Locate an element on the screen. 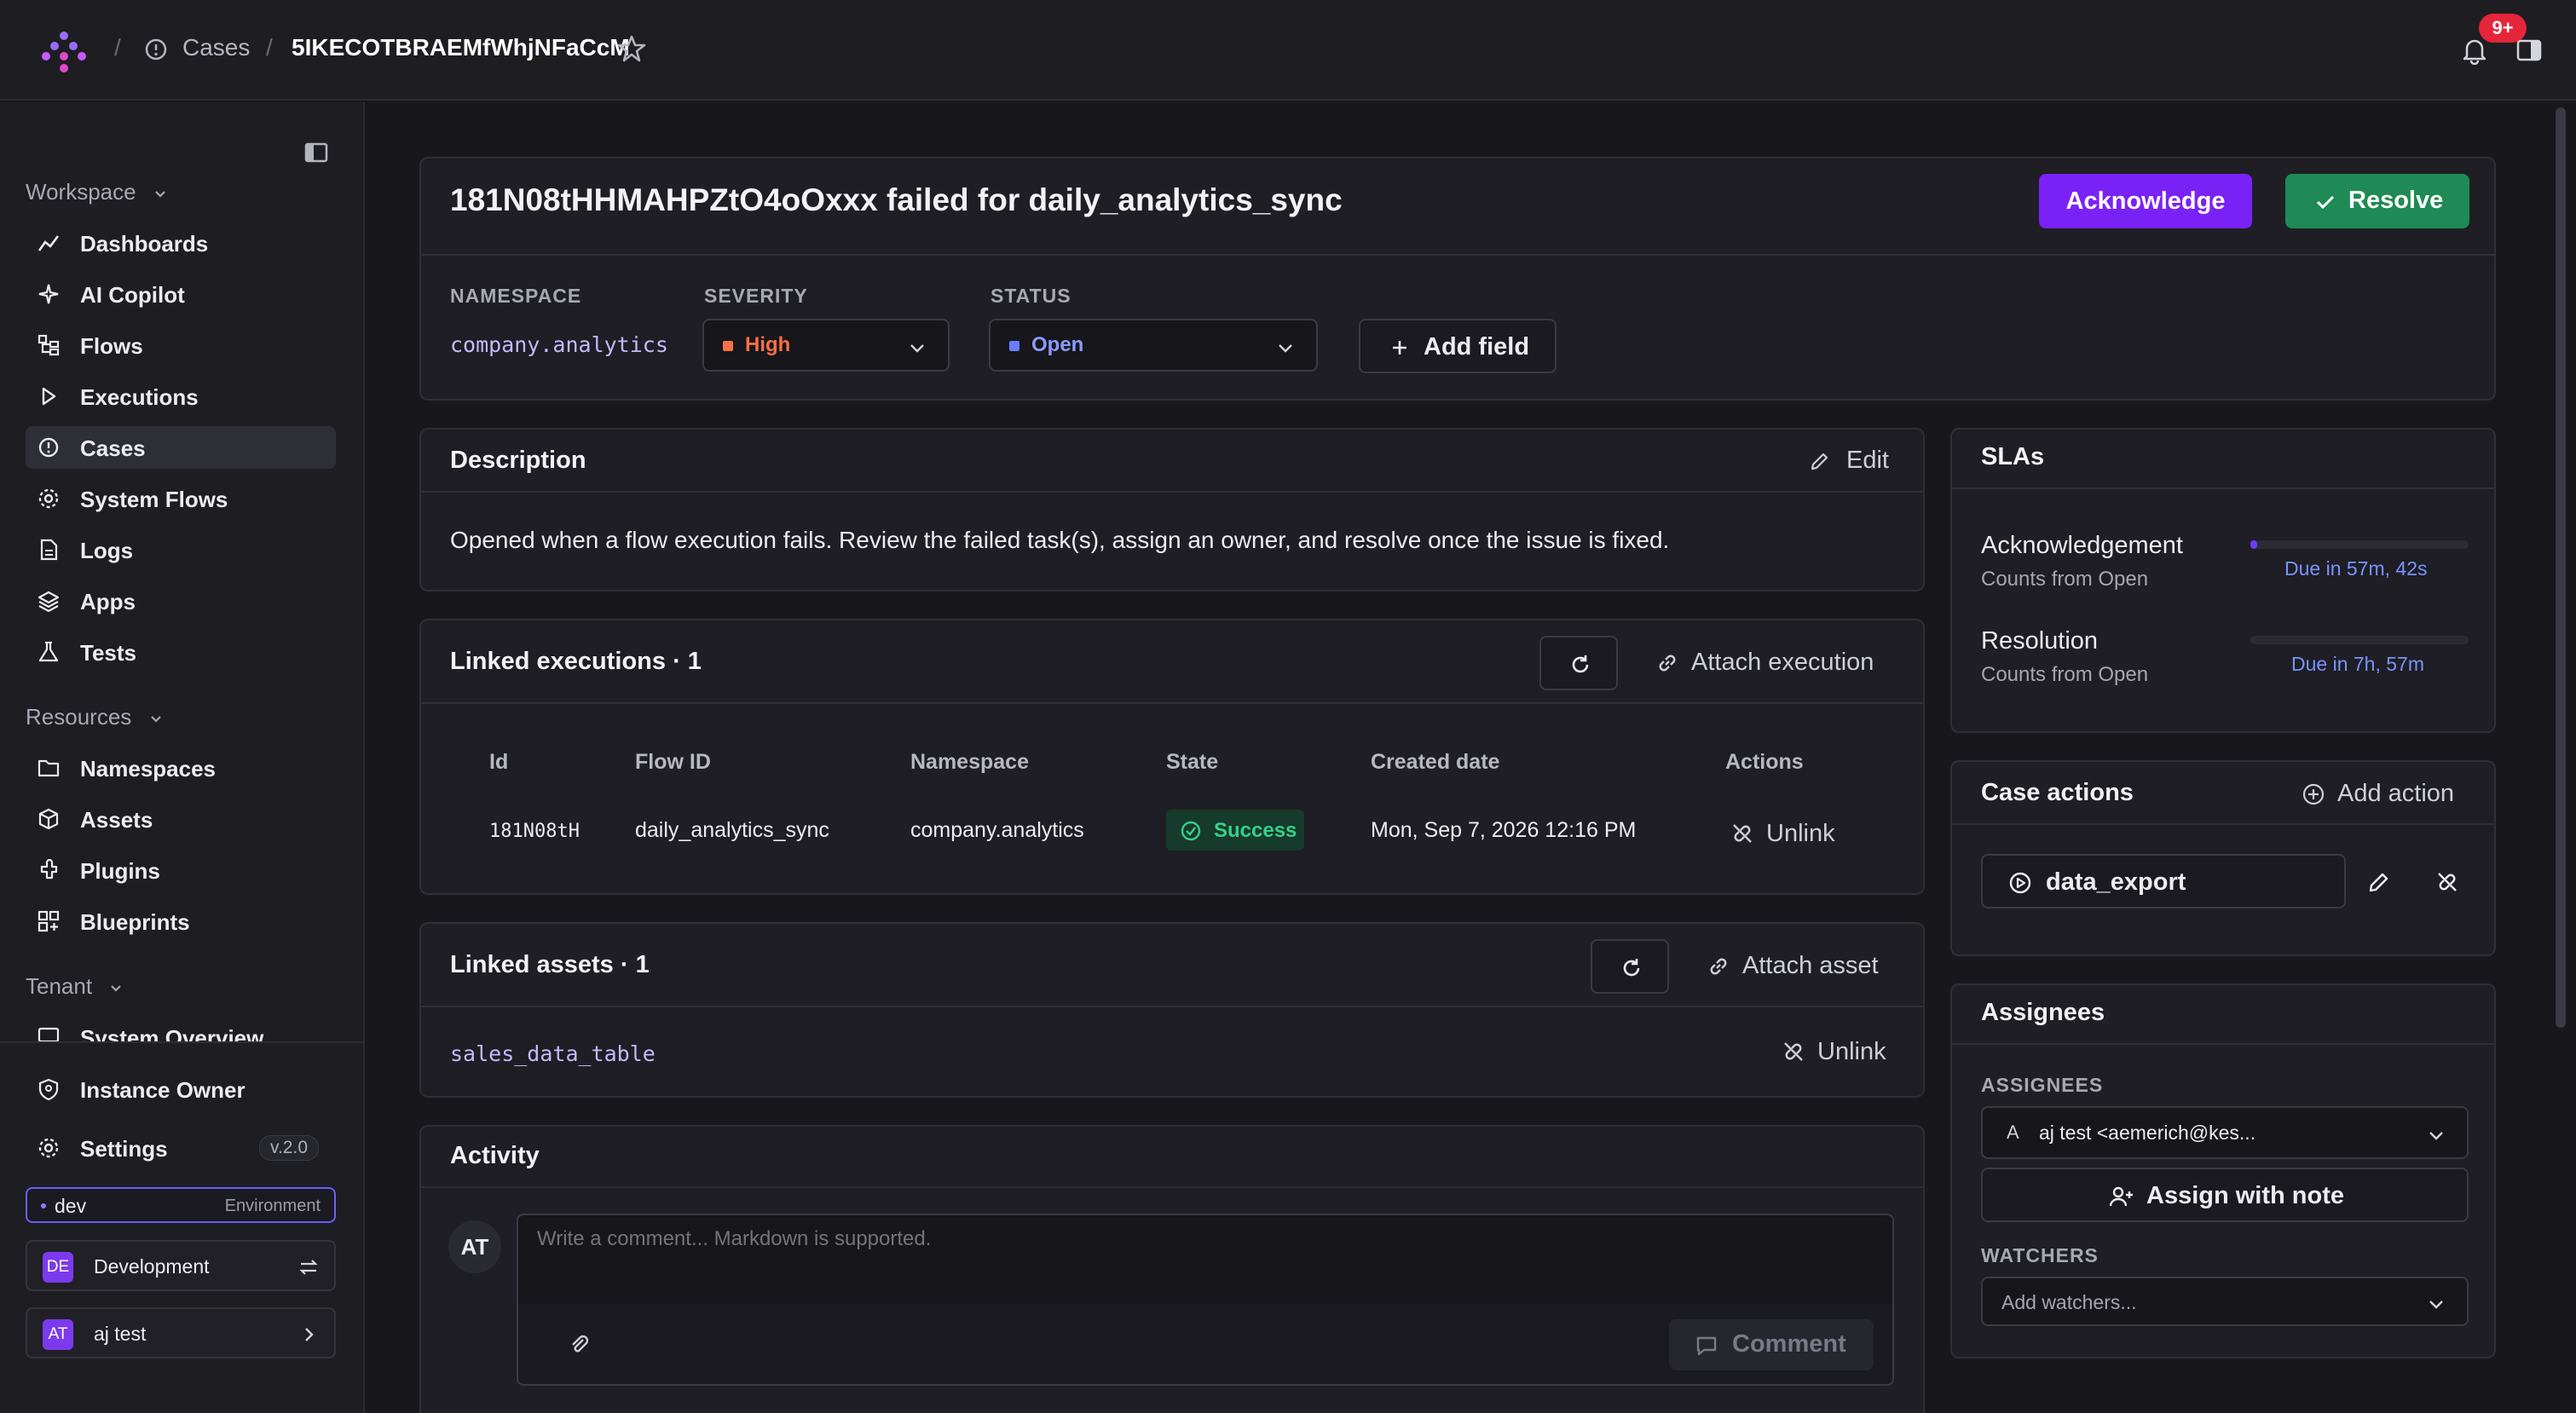 Image resolution: width=2576 pixels, height=1413 pixels. resources-group-toggle: Resources is located at coordinates (95, 717).